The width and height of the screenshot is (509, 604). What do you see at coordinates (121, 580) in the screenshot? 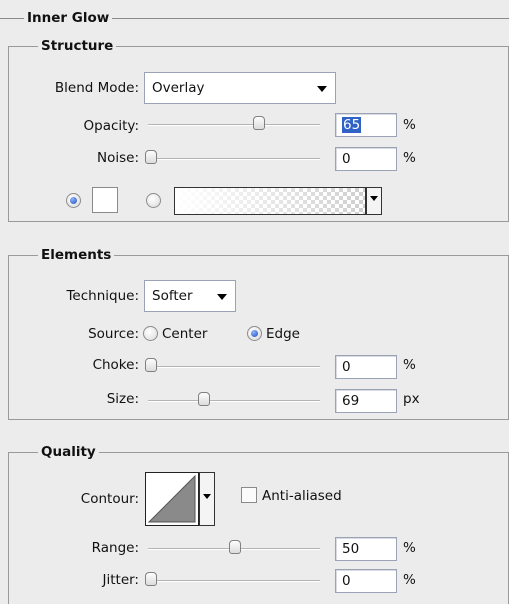
I see `jitter-label: Jitter:` at bounding box center [121, 580].